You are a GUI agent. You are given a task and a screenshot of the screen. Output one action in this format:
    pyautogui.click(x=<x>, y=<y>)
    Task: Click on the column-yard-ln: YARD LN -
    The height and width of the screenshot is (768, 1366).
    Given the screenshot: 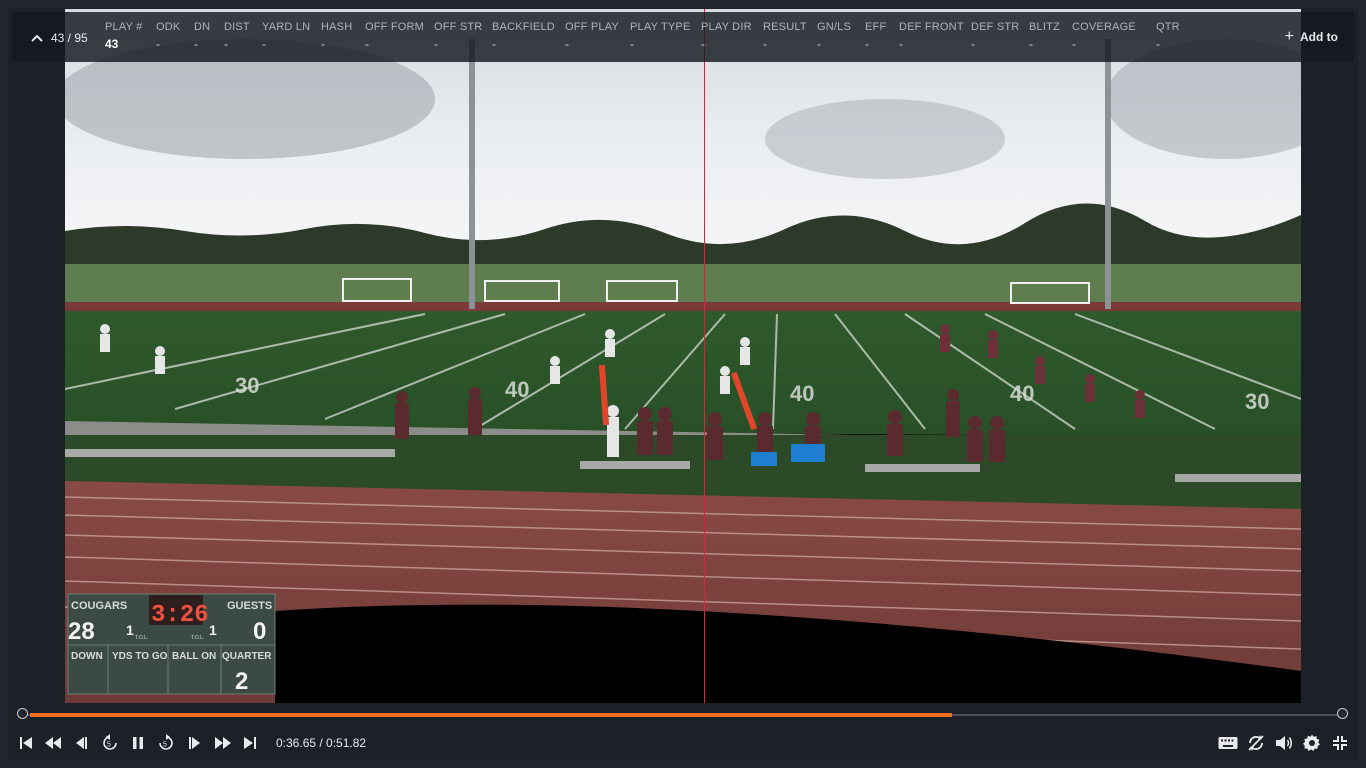 What is the action you would take?
    pyautogui.click(x=286, y=36)
    